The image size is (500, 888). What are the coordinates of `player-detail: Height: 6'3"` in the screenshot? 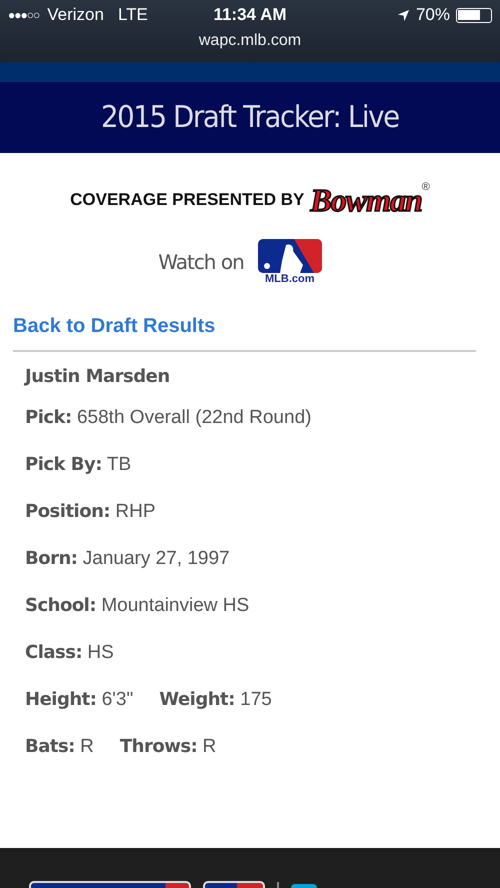 It's located at (79, 699).